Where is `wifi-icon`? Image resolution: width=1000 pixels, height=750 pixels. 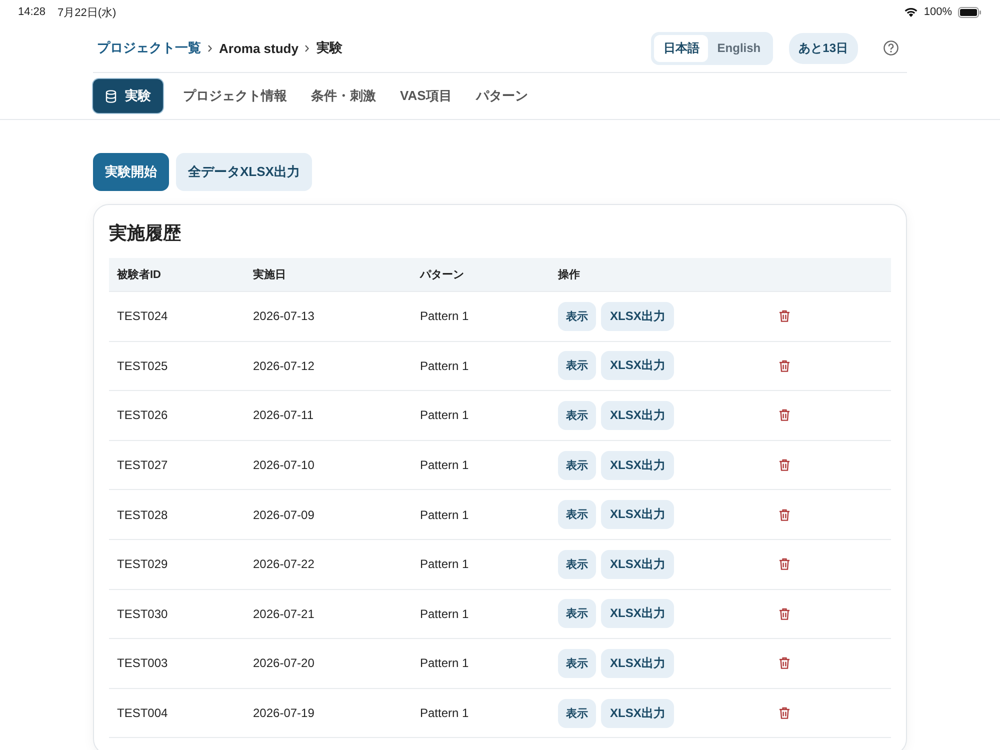
wifi-icon is located at coordinates (911, 12).